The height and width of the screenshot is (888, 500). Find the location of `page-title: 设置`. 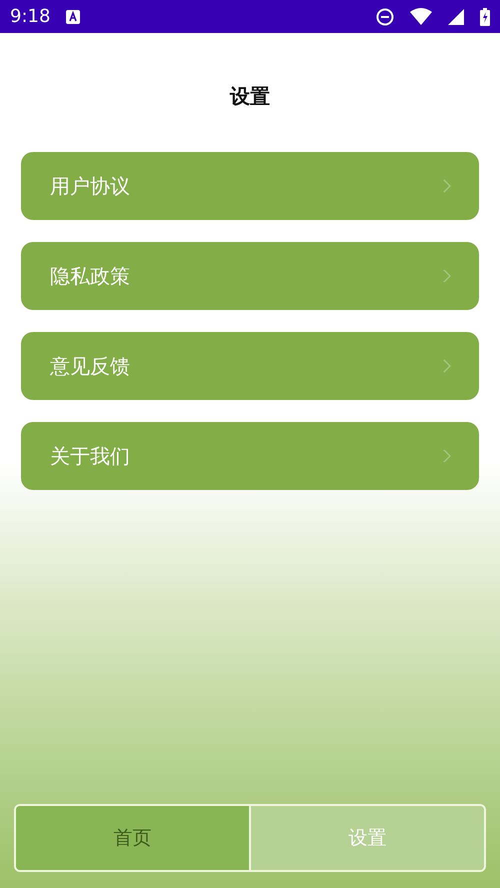

page-title: 设置 is located at coordinates (249, 96).